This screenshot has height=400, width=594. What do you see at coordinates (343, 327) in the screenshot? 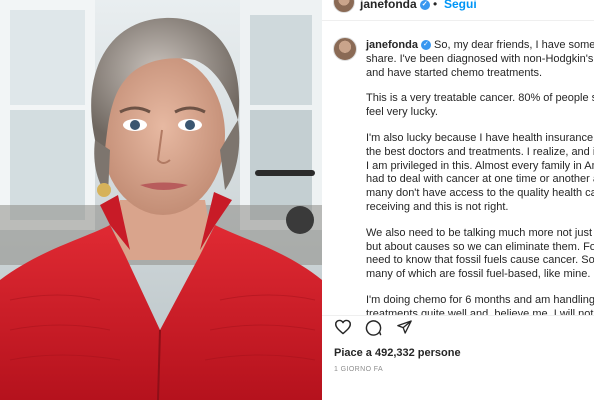
I see `heart-icon` at bounding box center [343, 327].